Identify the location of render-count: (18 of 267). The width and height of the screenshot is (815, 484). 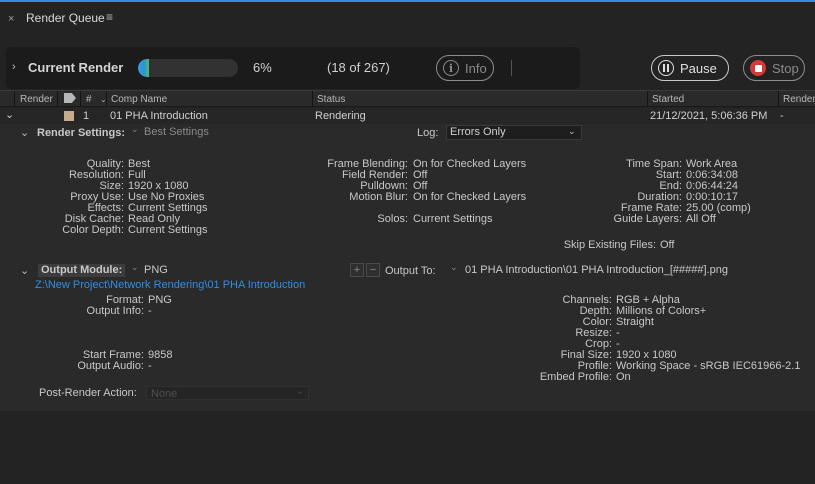
(358, 67).